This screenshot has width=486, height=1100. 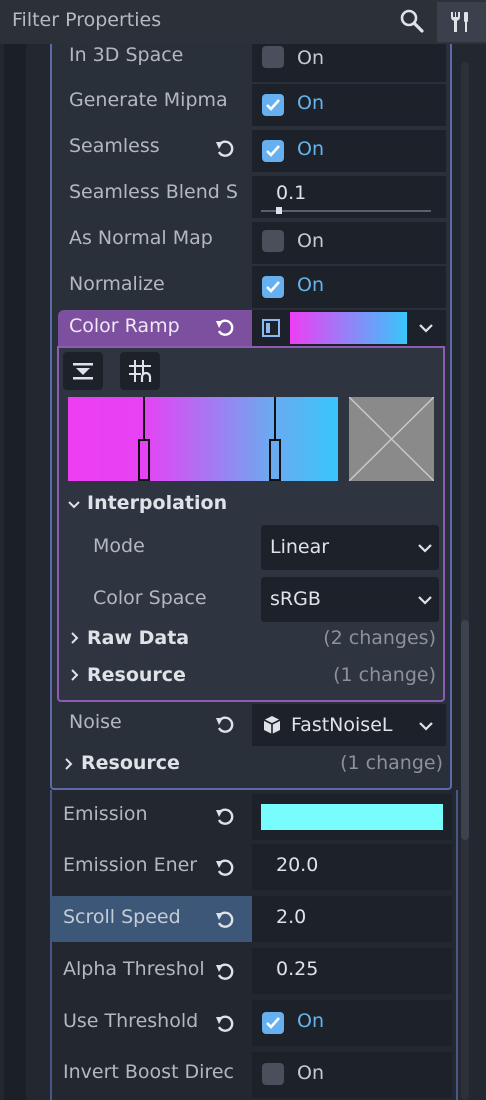 What do you see at coordinates (218, 22) in the screenshot?
I see `filter-properties-input: Filter Properties` at bounding box center [218, 22].